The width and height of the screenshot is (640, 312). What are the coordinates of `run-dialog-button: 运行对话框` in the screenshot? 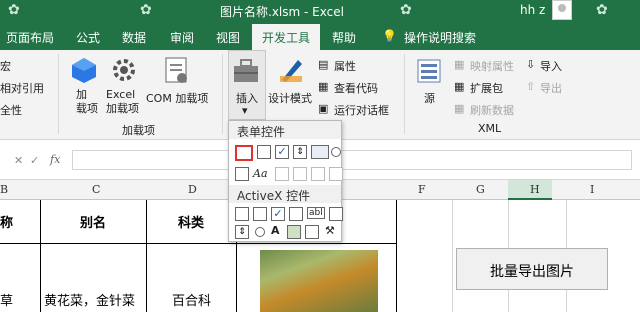 It's located at (361, 110).